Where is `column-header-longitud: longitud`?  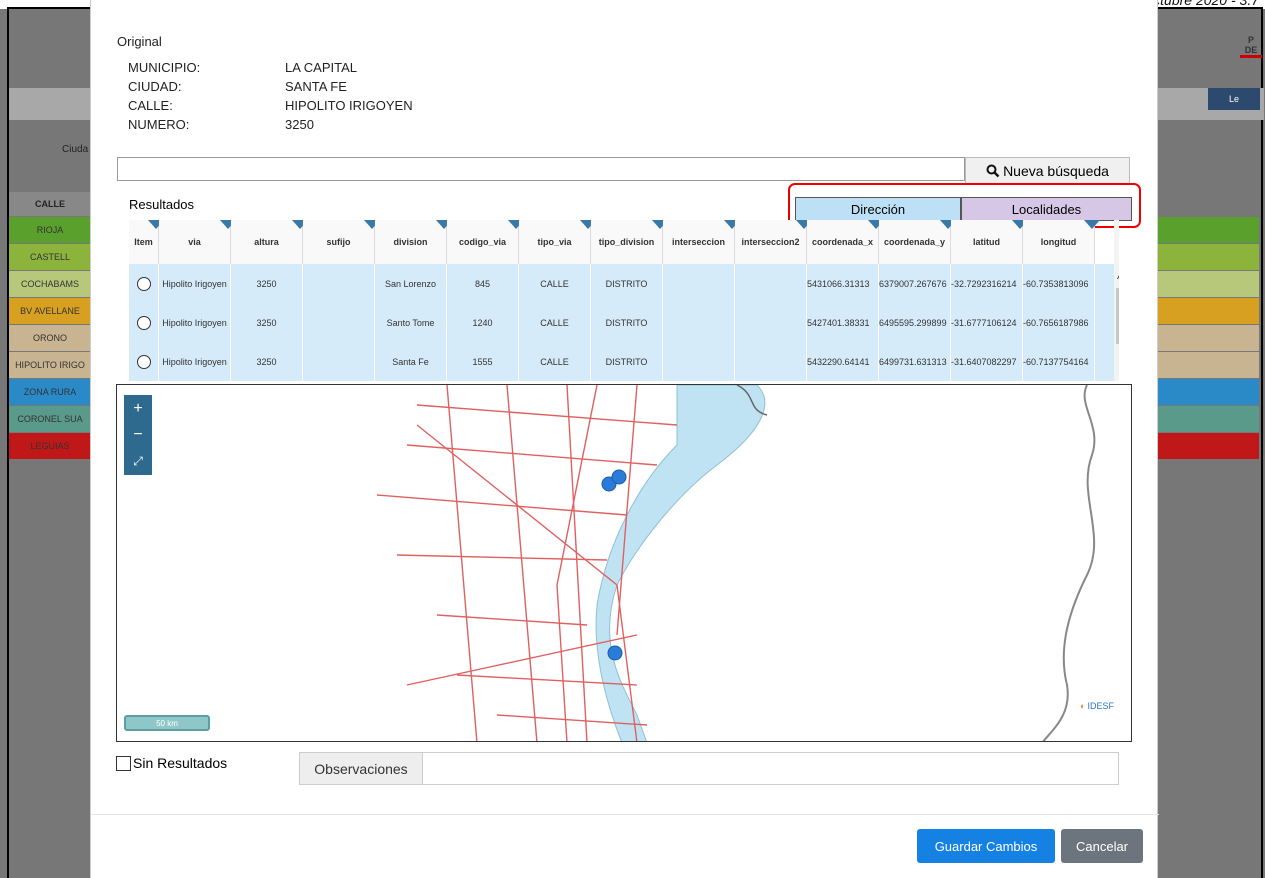 column-header-longitud: longitud is located at coordinates (1061, 242).